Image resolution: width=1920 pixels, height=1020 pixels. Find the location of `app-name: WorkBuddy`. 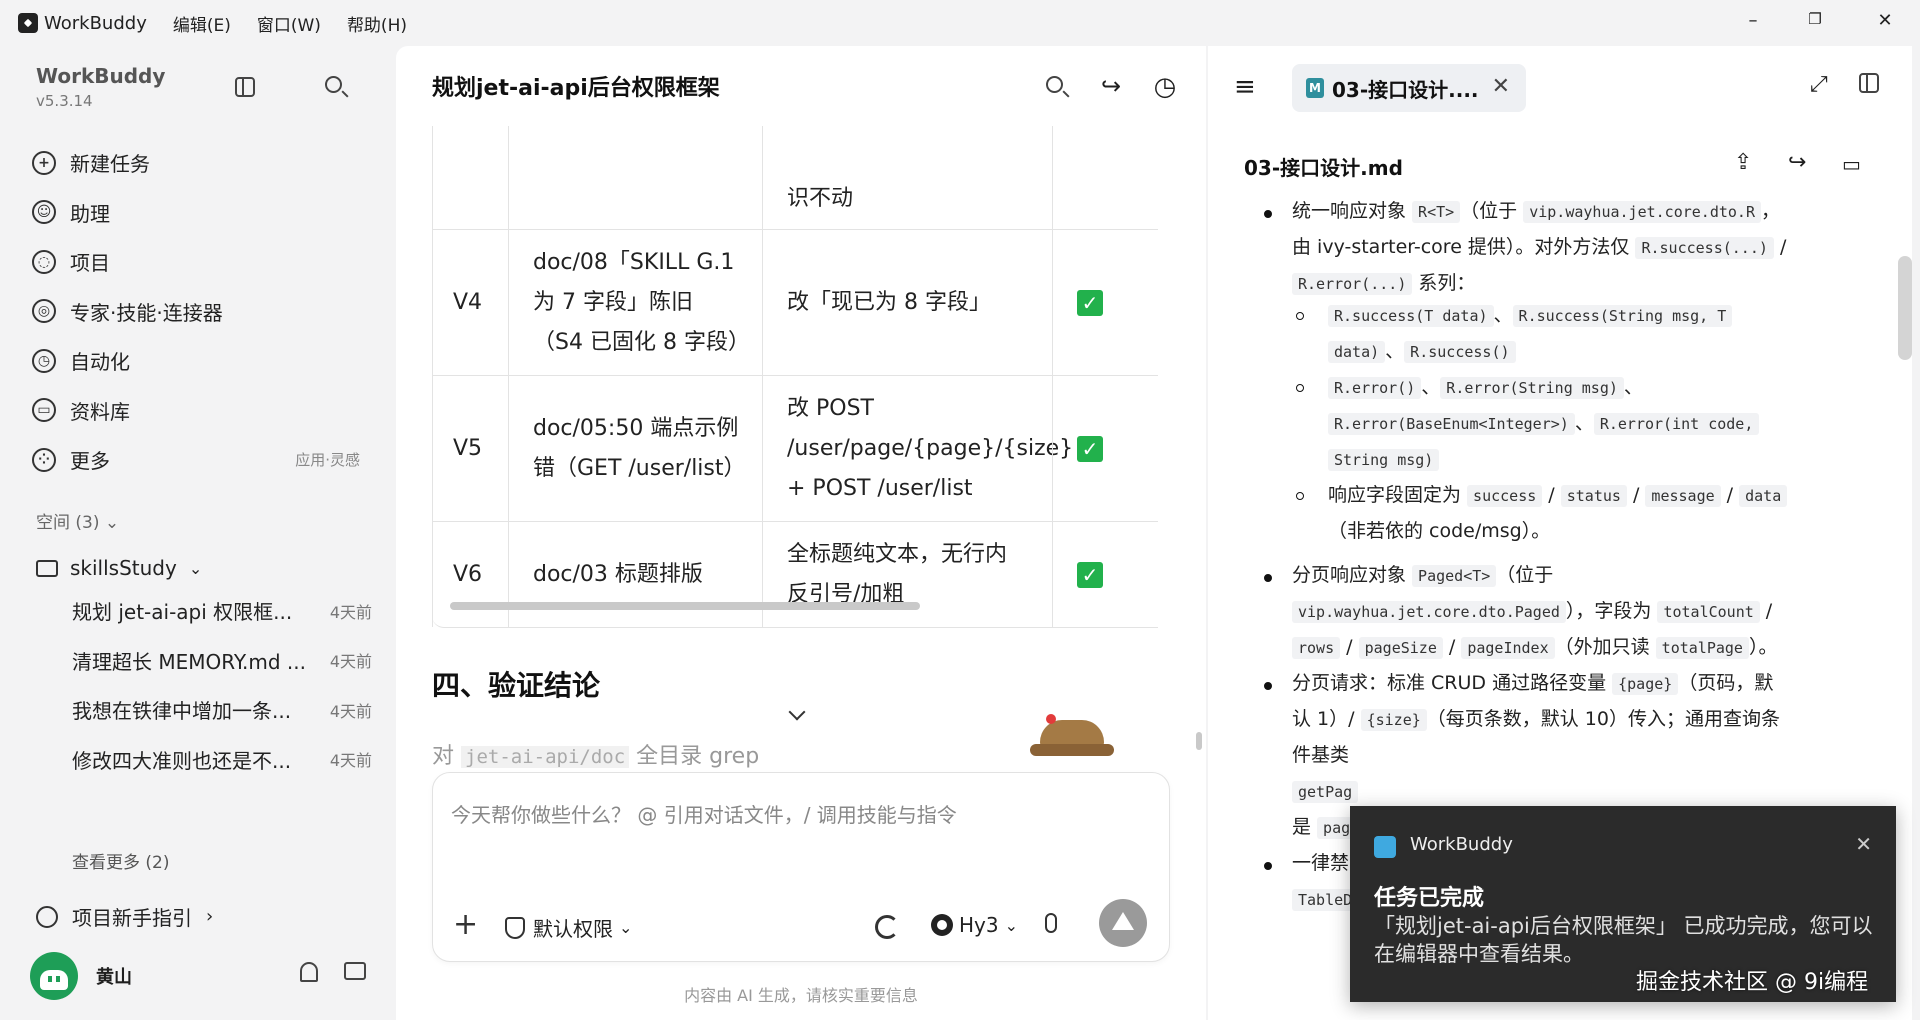

app-name: WorkBuddy is located at coordinates (95, 23).